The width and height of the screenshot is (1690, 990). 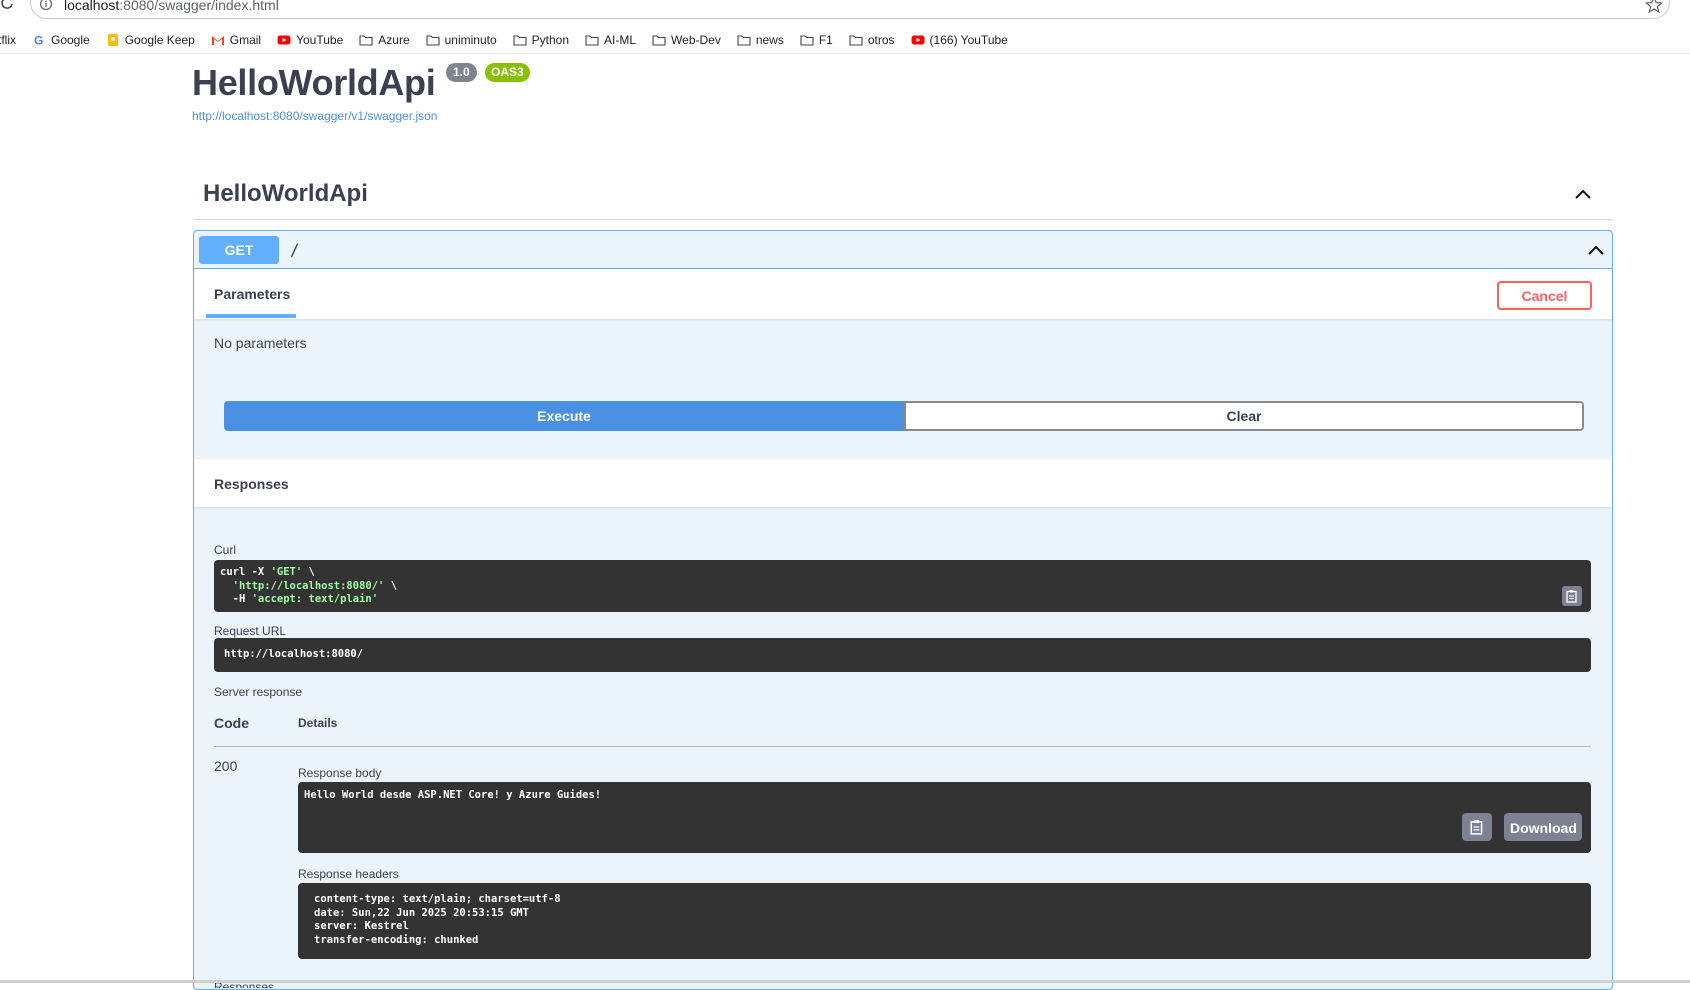 What do you see at coordinates (218, 40) in the screenshot?
I see `gmail-icon` at bounding box center [218, 40].